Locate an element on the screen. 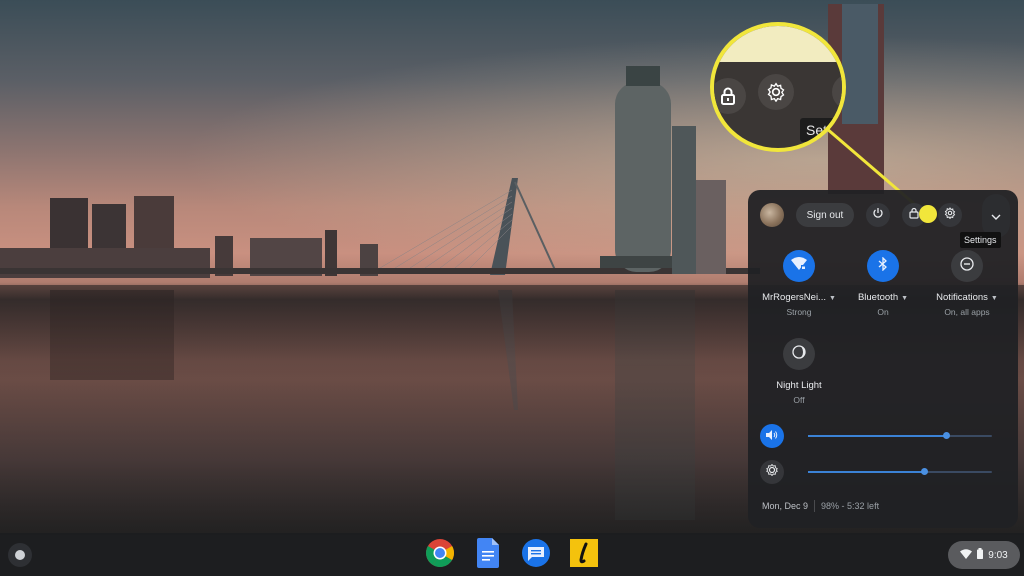  notifications-toggle is located at coordinates (967, 266).